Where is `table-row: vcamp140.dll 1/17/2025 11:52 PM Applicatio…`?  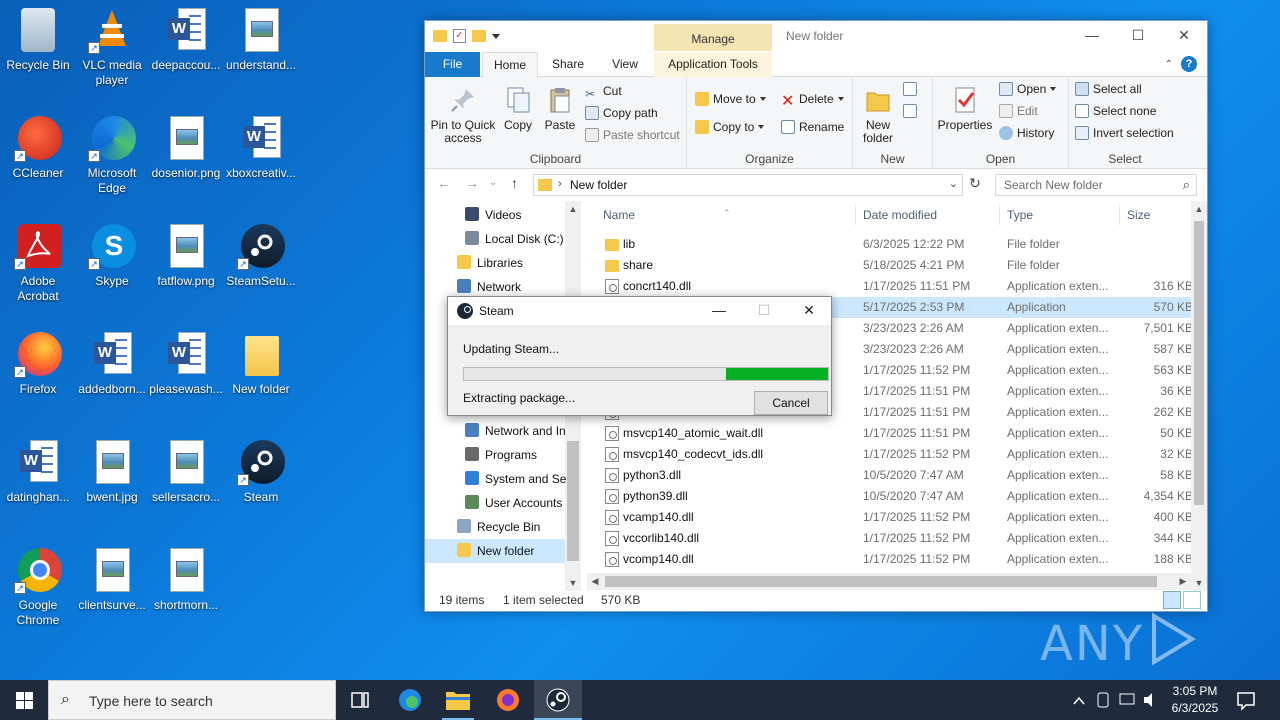 table-row: vcamp140.dll 1/17/2025 11:52 PM Applicatio… is located at coordinates (893, 517).